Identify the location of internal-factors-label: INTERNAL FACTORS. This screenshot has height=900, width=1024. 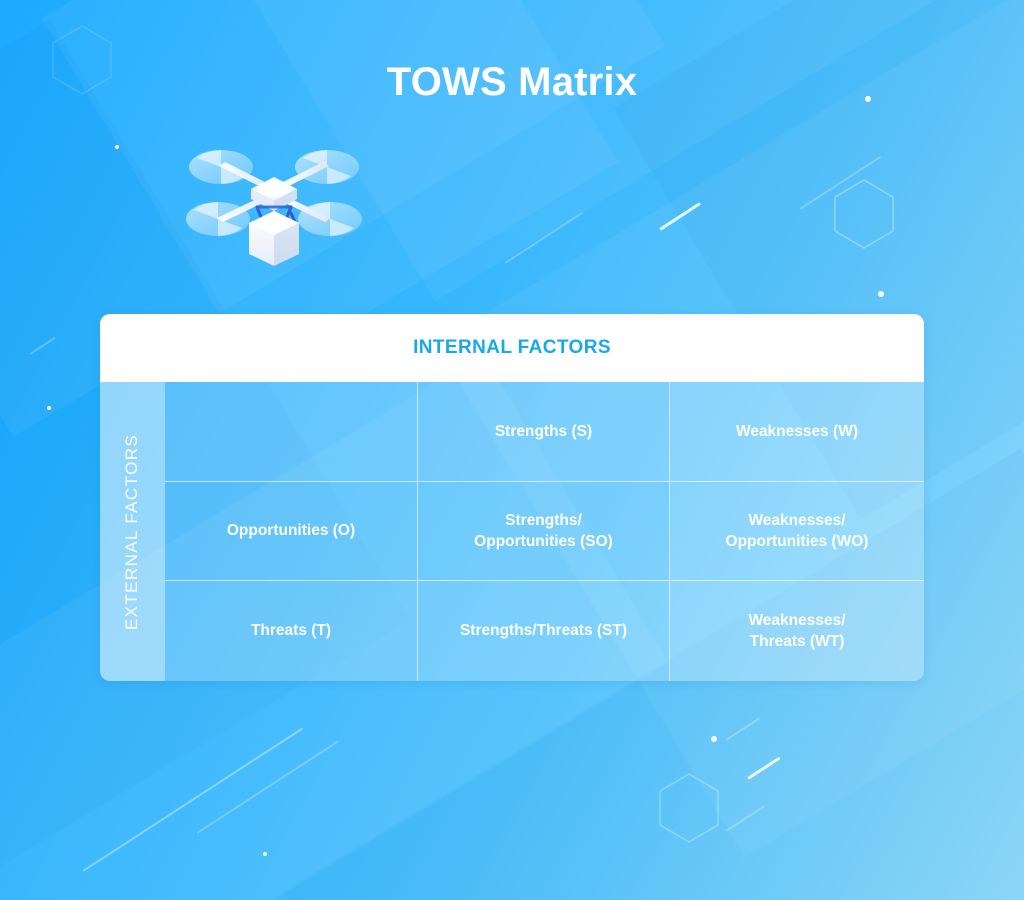
(512, 347).